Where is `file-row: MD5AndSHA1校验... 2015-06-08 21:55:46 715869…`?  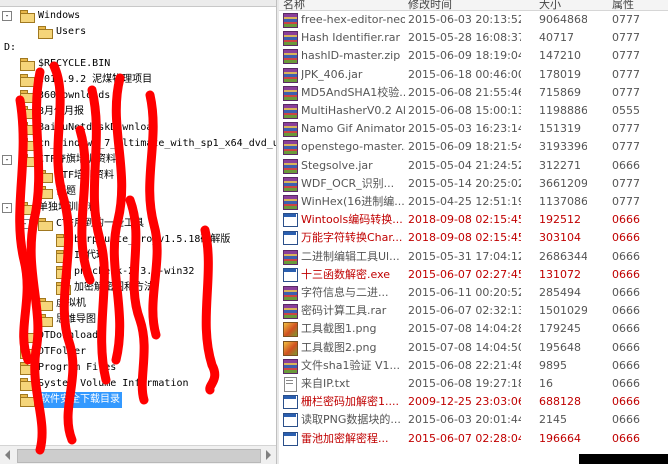 file-row: MD5AndSHA1校验... 2015-06-08 21:55:46 715869… is located at coordinates (473, 92).